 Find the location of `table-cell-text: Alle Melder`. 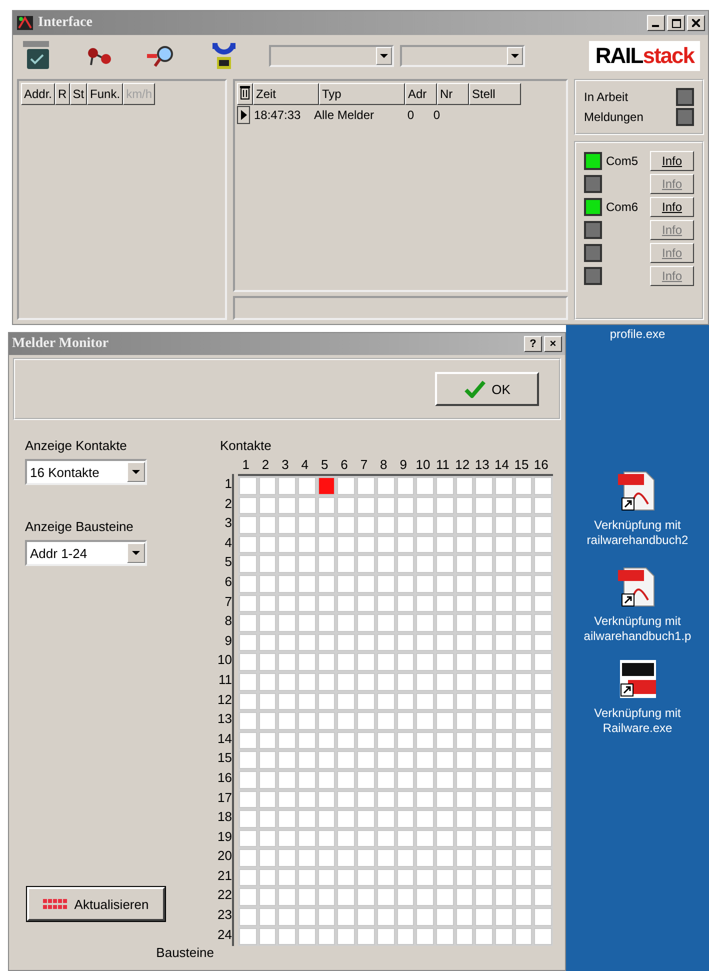

table-cell-text: Alle Melder is located at coordinates (344, 115).